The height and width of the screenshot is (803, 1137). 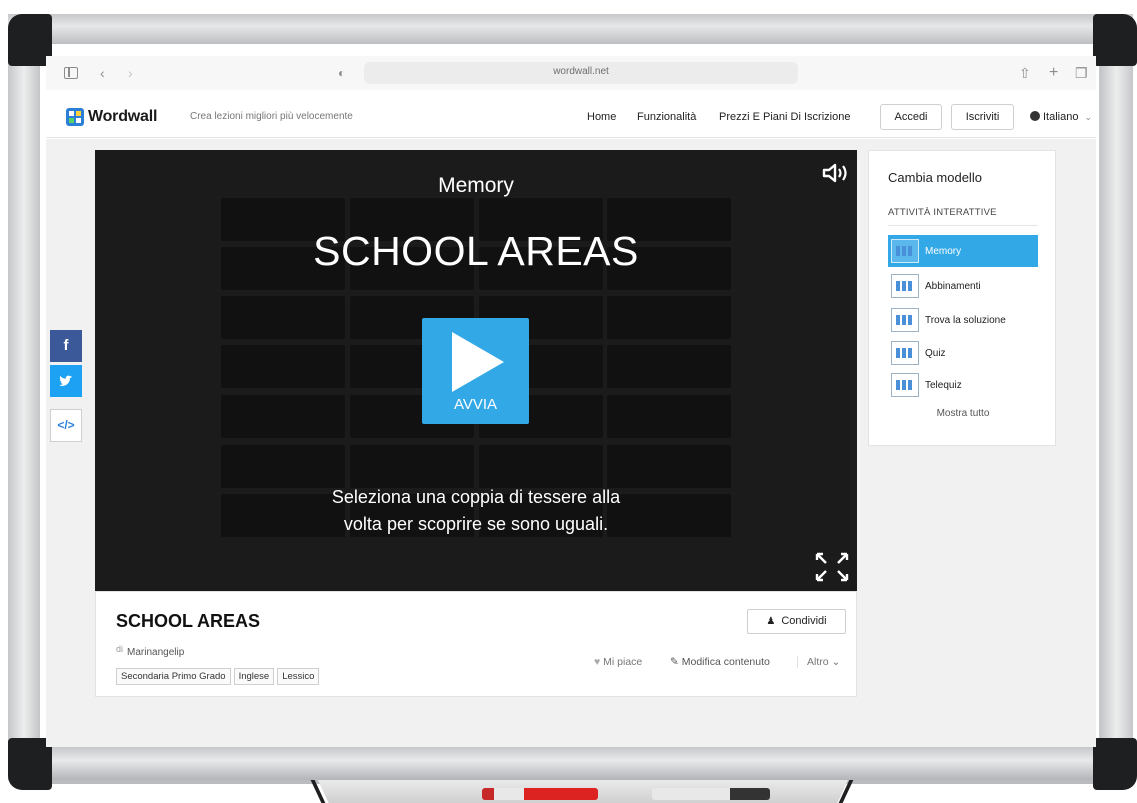 What do you see at coordinates (476, 251) in the screenshot?
I see `game-title: SCHOOL AREAS` at bounding box center [476, 251].